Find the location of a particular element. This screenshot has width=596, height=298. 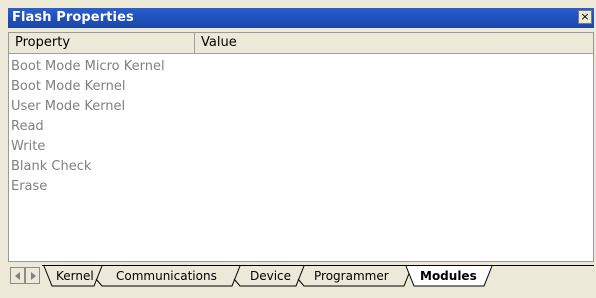

list-item: Erase is located at coordinates (88, 187).